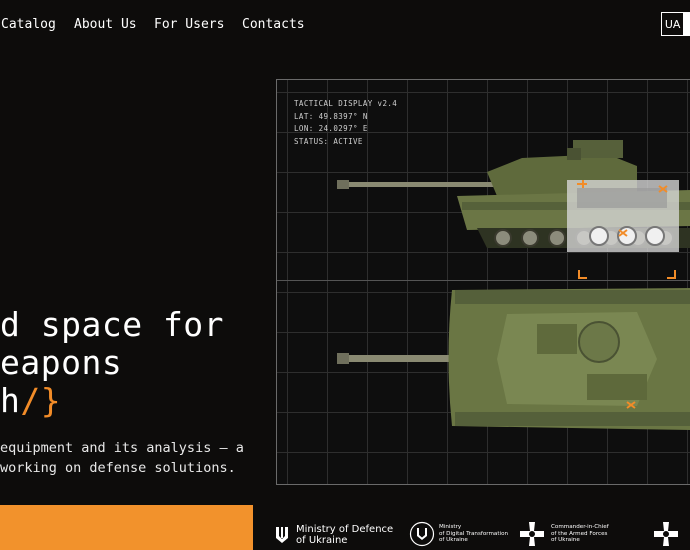 The image size is (690, 550). I want to click on partner-mod-line-1: Ministry of Defence, so click(345, 529).